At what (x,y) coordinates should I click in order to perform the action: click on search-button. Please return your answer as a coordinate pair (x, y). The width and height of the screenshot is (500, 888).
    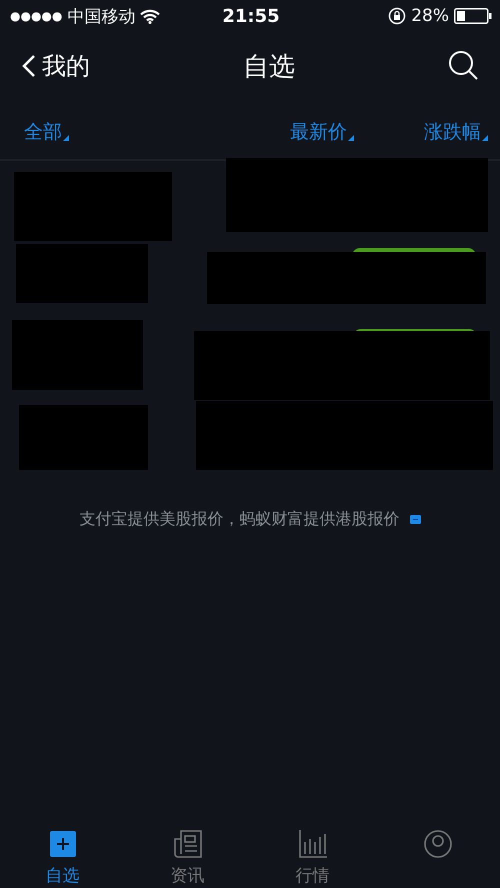
    Looking at the image, I should click on (464, 66).